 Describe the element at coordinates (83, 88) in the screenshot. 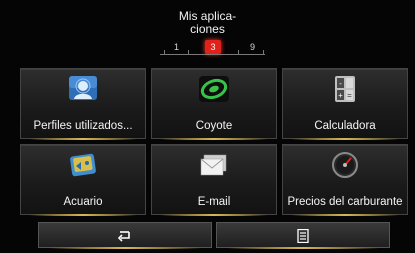

I see `profiles-icon` at that location.